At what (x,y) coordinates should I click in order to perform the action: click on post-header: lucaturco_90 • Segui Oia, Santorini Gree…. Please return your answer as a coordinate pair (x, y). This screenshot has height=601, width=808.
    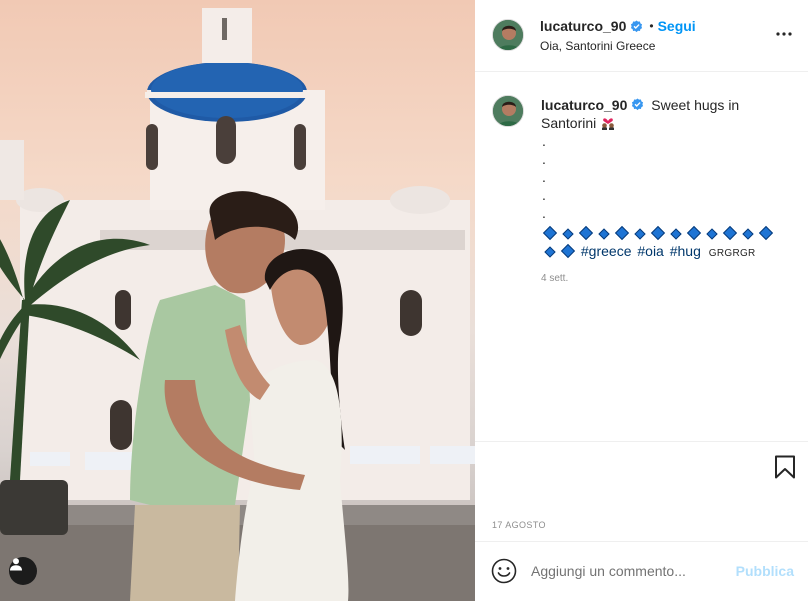
    Looking at the image, I should click on (641, 36).